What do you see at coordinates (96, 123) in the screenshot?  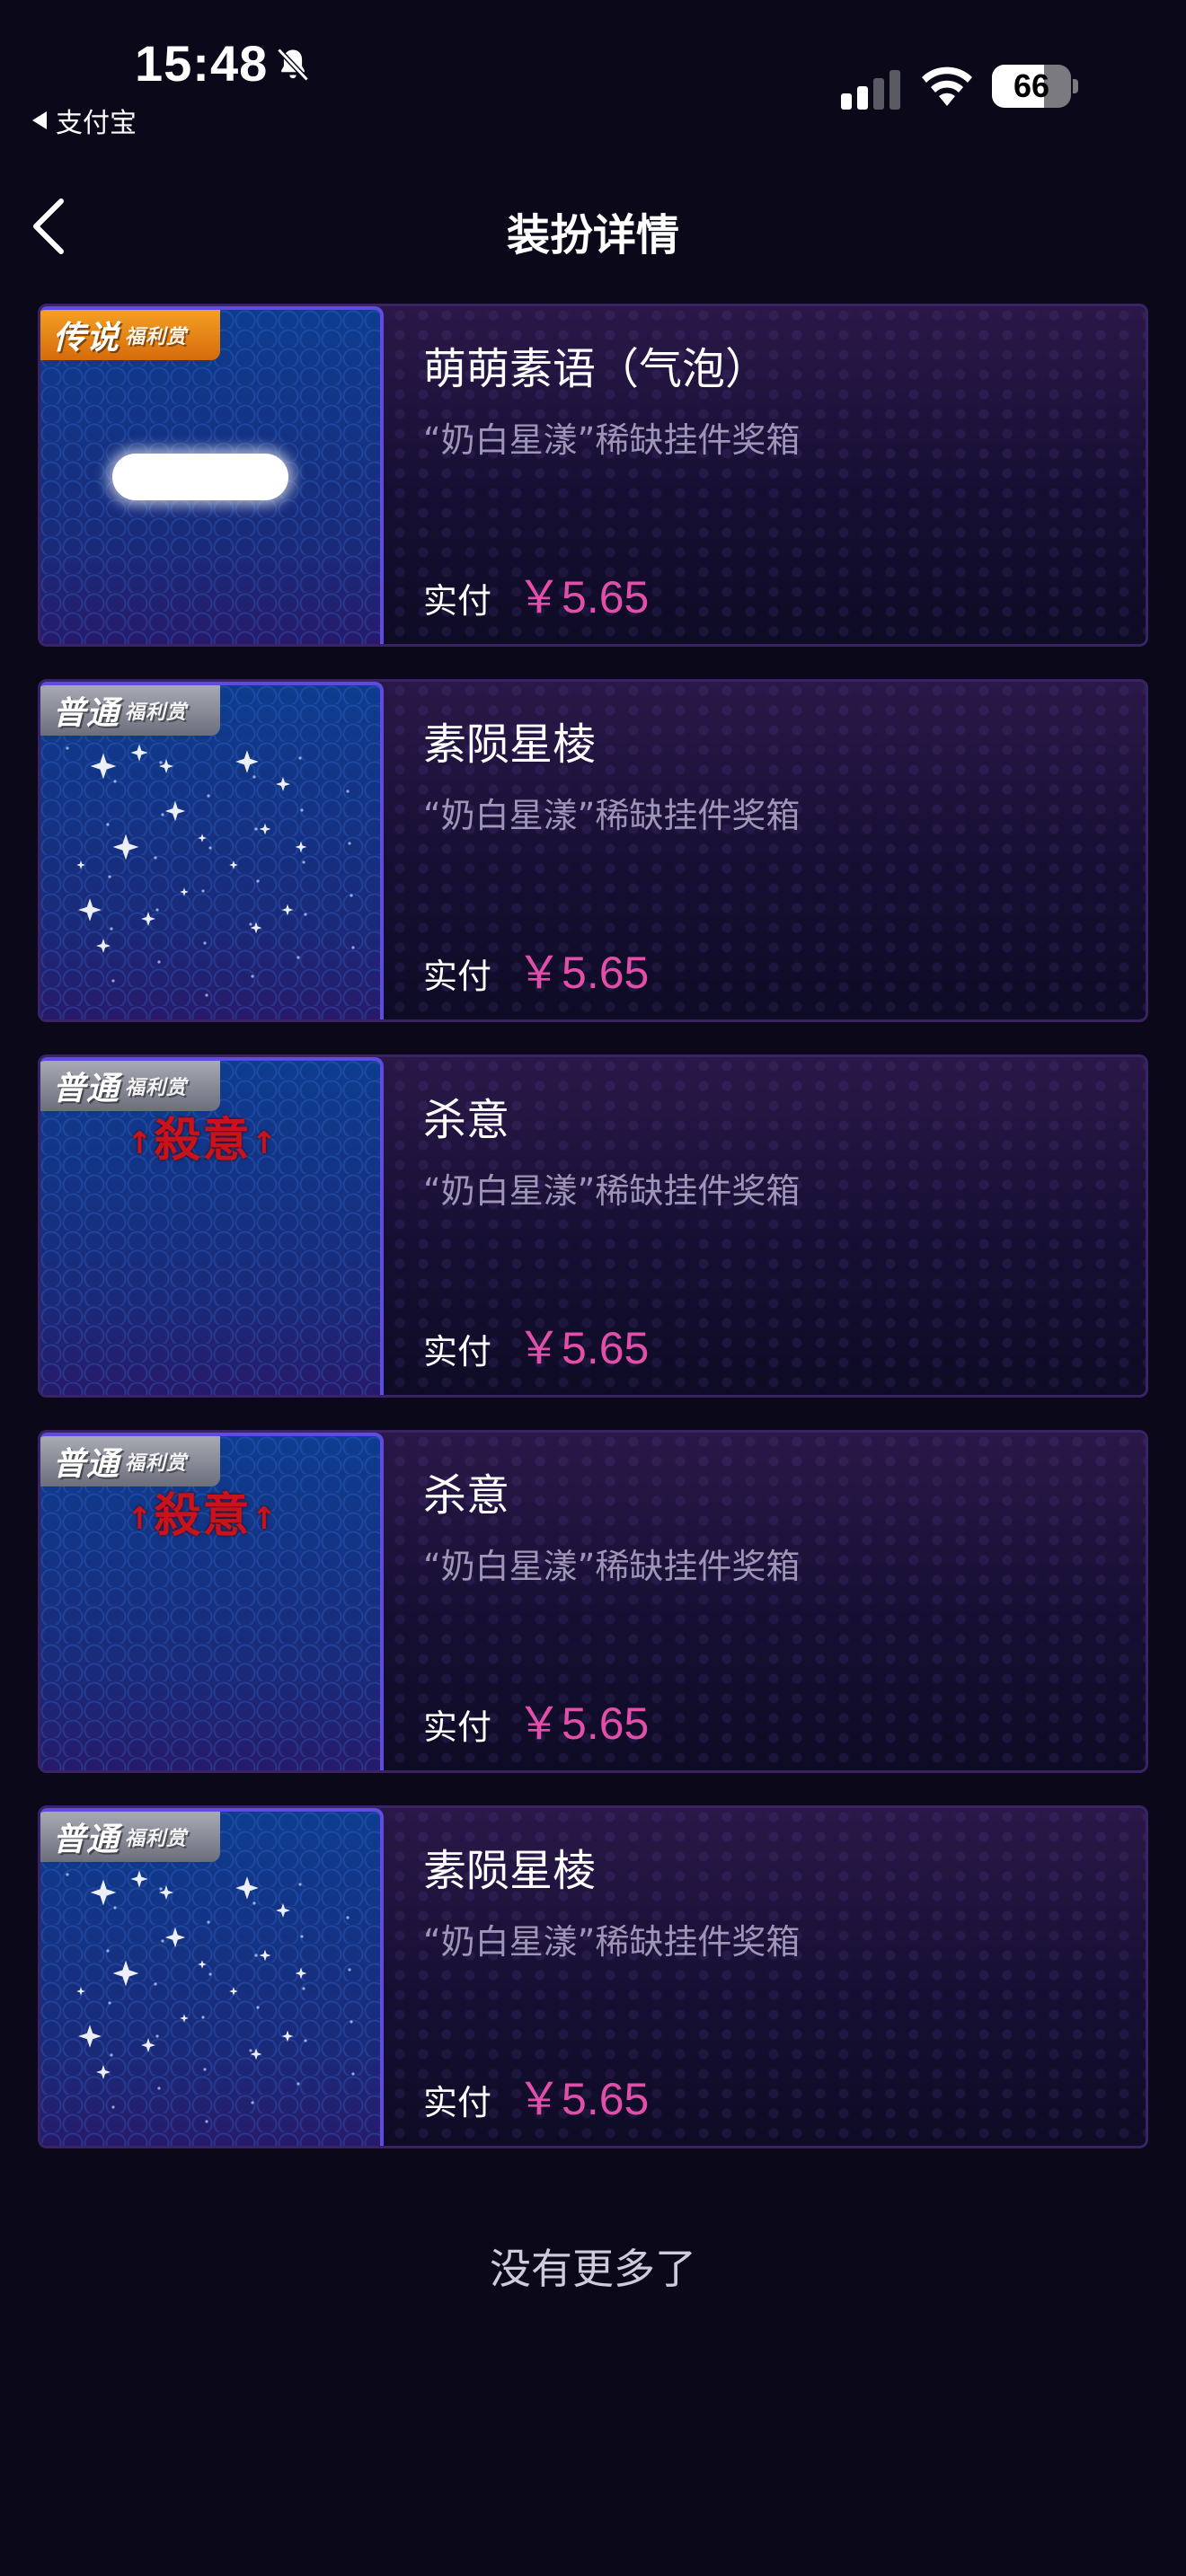 I see `back-app-label: 支付宝` at bounding box center [96, 123].